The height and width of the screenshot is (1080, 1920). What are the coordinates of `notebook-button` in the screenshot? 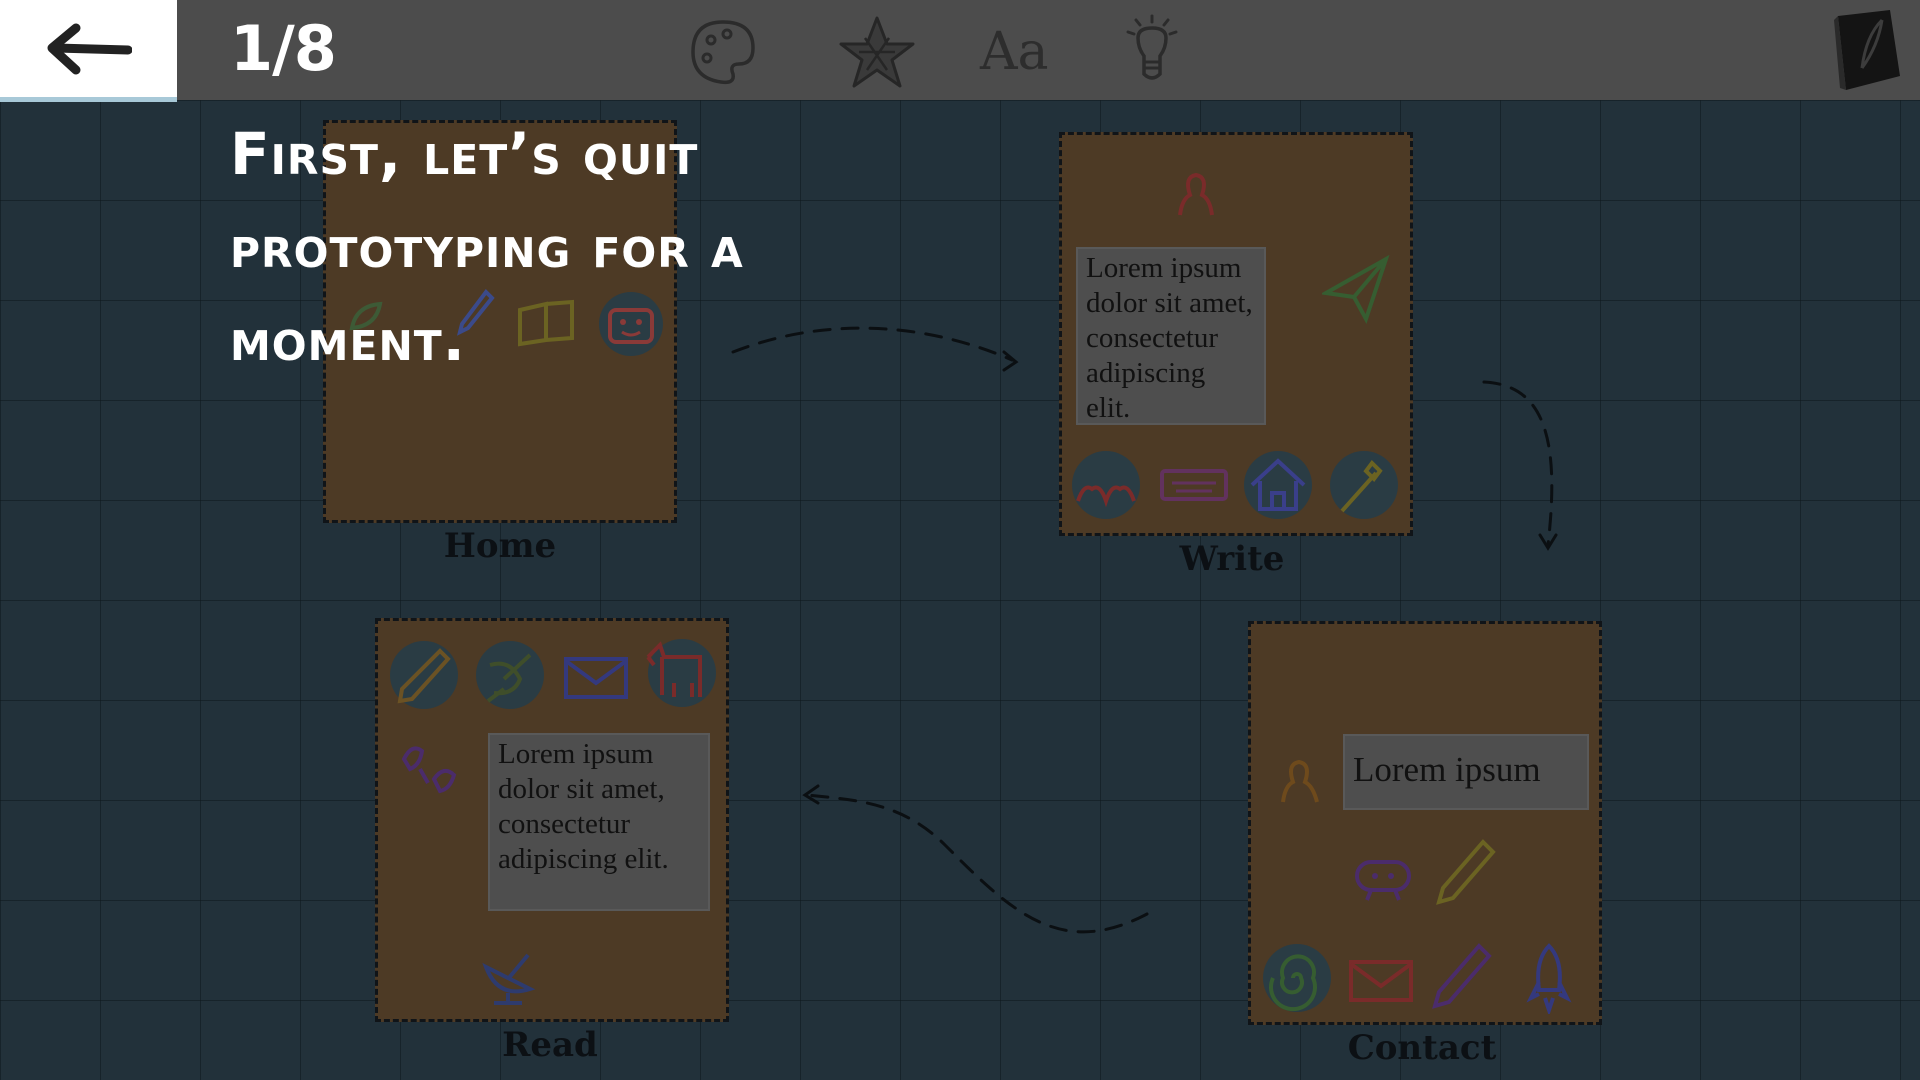 It's located at (1863, 50).